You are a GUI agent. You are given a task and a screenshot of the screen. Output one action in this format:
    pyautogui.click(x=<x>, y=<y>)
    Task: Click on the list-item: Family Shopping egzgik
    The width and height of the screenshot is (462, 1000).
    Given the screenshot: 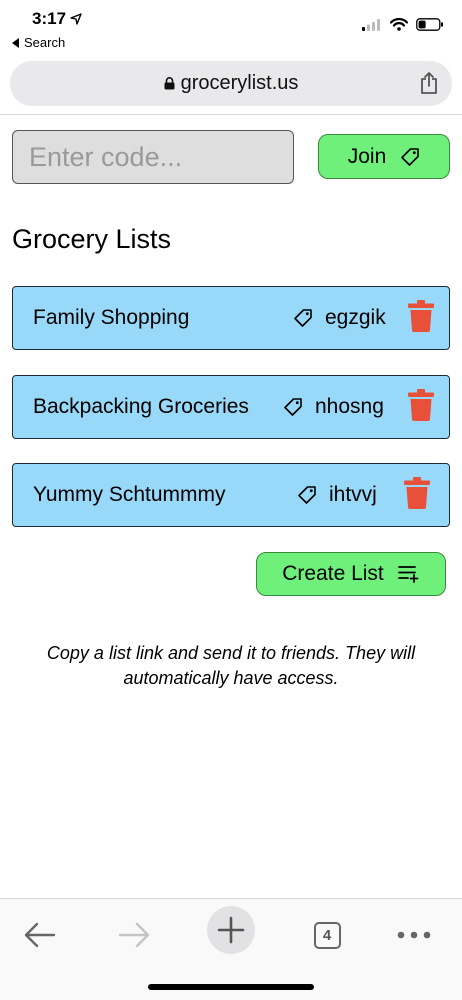 What is the action you would take?
    pyautogui.click(x=231, y=318)
    